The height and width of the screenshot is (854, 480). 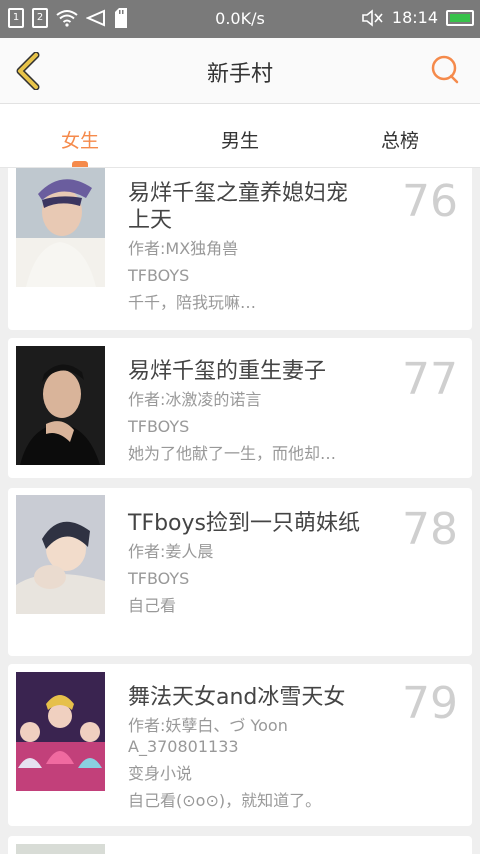 I want to click on book-author: 作者:MX独角兽, so click(x=183, y=248).